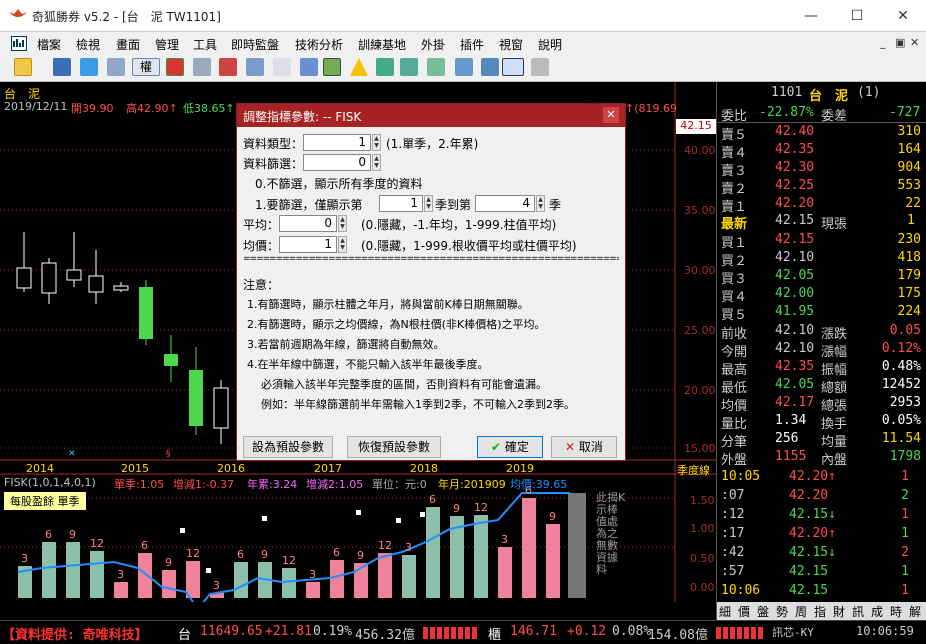  What do you see at coordinates (821, 187) in the screenshot?
I see `ask-row: 賣２ 42.25 553` at bounding box center [821, 187].